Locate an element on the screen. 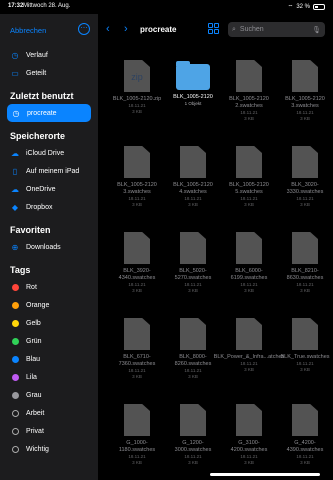 This screenshot has height=480, width=333. sidebar-item-grau: Grau is located at coordinates (49, 395).